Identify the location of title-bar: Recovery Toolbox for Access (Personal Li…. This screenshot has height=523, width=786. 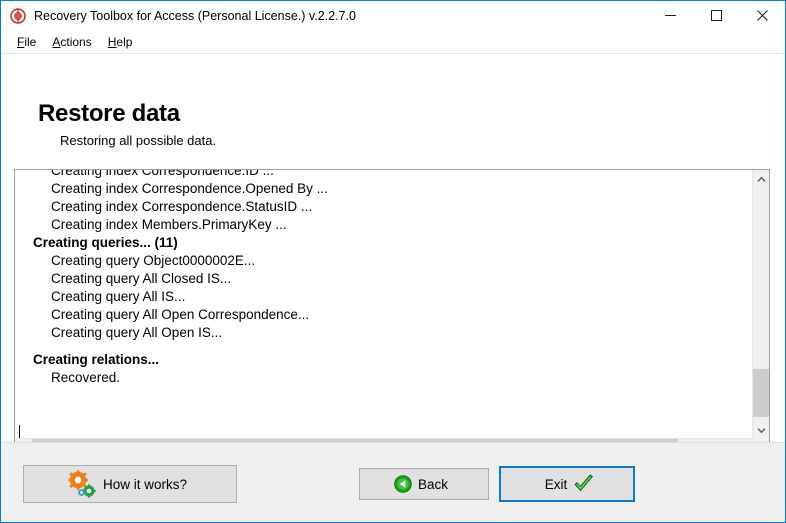
(393, 16).